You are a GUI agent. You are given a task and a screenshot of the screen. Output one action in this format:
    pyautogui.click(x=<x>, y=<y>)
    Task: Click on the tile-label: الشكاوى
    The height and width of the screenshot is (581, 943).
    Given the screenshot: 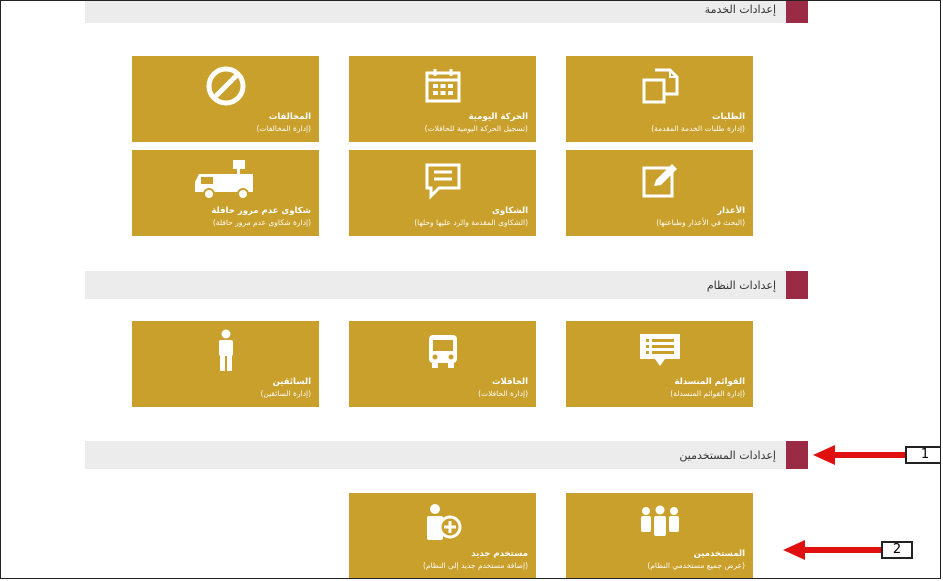 What is the action you would take?
    pyautogui.click(x=510, y=211)
    